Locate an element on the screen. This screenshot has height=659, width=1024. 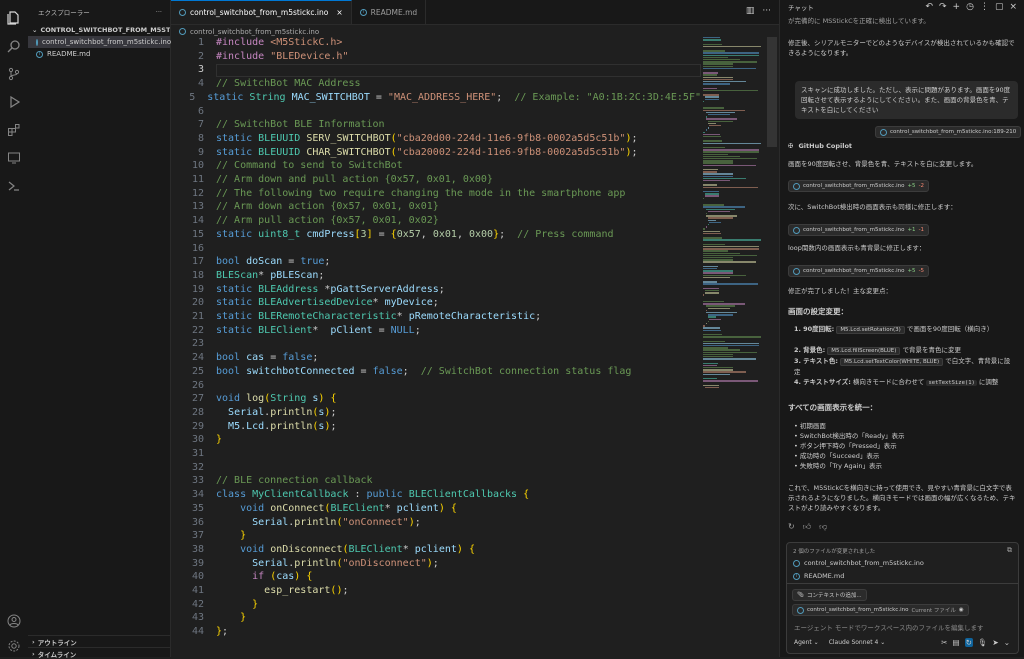
code-line: 6 is located at coordinates (436, 113).